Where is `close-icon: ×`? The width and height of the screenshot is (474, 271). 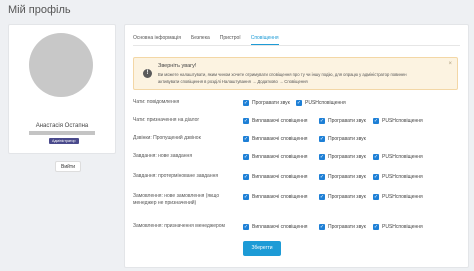
close-icon: × is located at coordinates (450, 64).